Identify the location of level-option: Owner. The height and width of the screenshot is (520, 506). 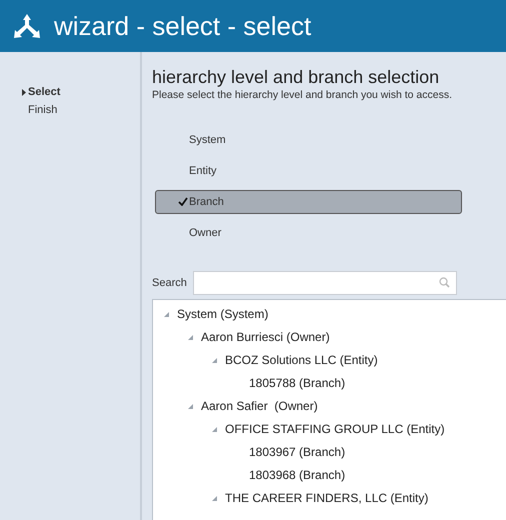
(308, 232).